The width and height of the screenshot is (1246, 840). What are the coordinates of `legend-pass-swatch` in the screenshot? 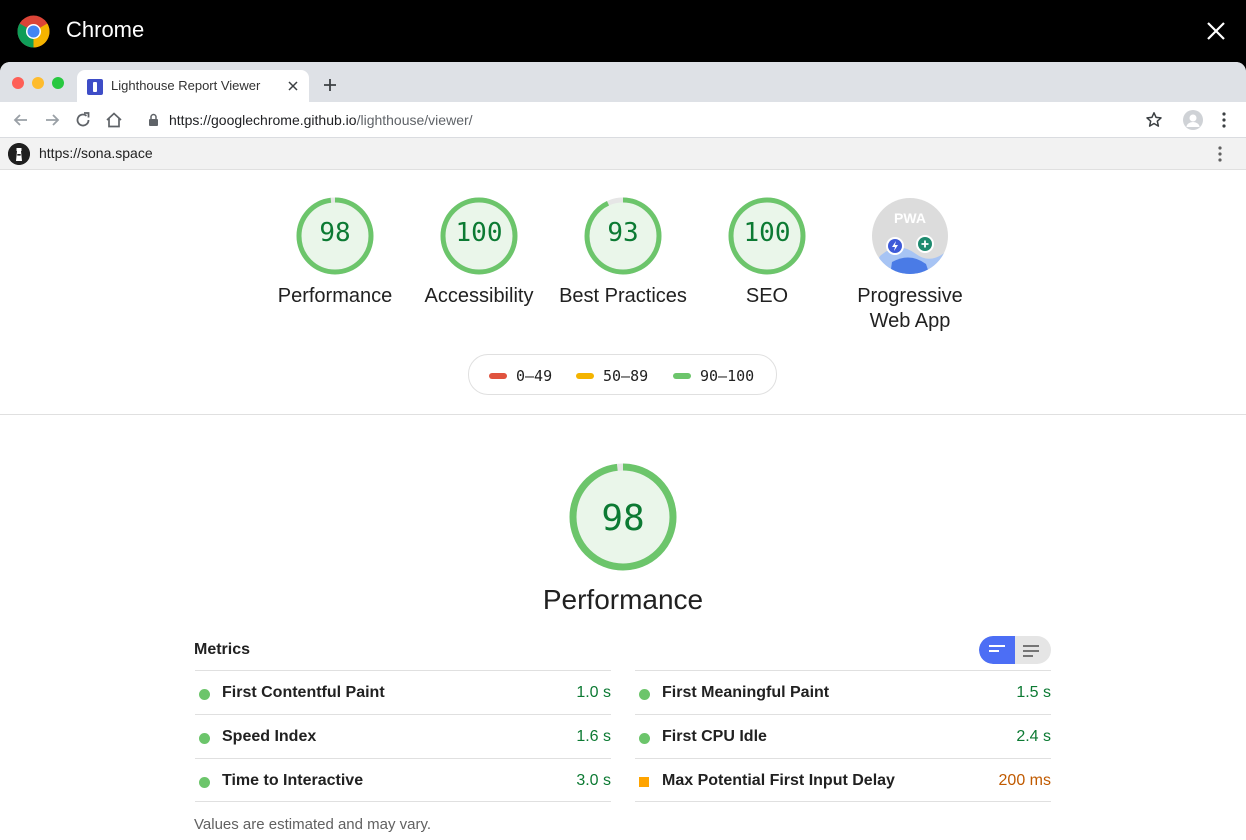 It's located at (682, 376).